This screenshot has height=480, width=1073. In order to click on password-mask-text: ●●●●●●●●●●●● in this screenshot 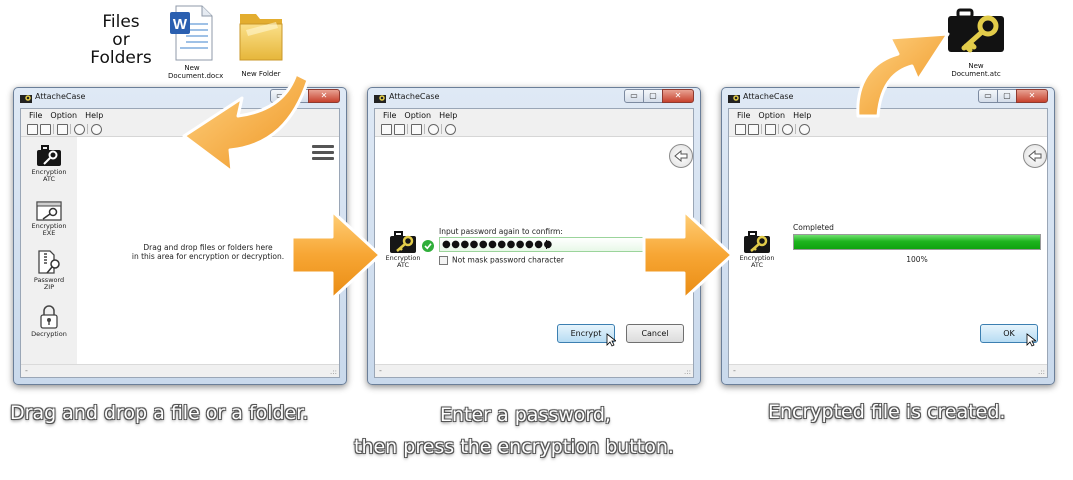, I will do `click(497, 244)`.